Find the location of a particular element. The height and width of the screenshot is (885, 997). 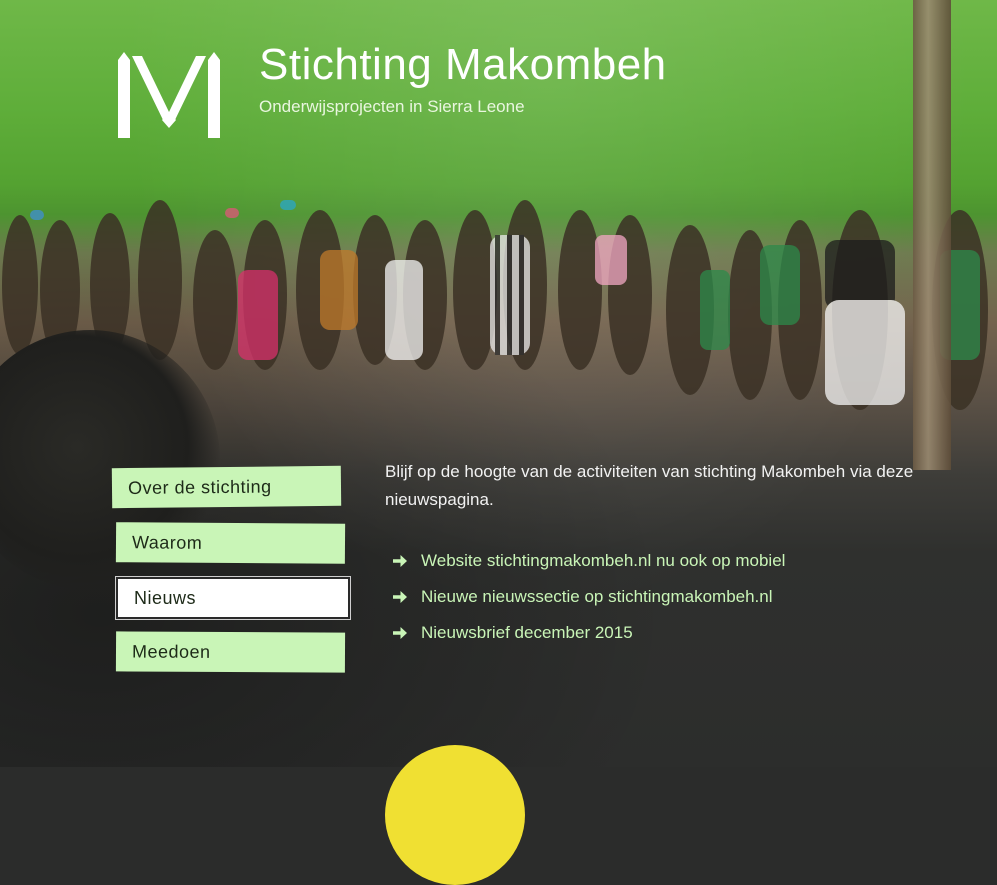

news-link: Nieuwsbrief december 2015 is located at coordinates (527, 633).